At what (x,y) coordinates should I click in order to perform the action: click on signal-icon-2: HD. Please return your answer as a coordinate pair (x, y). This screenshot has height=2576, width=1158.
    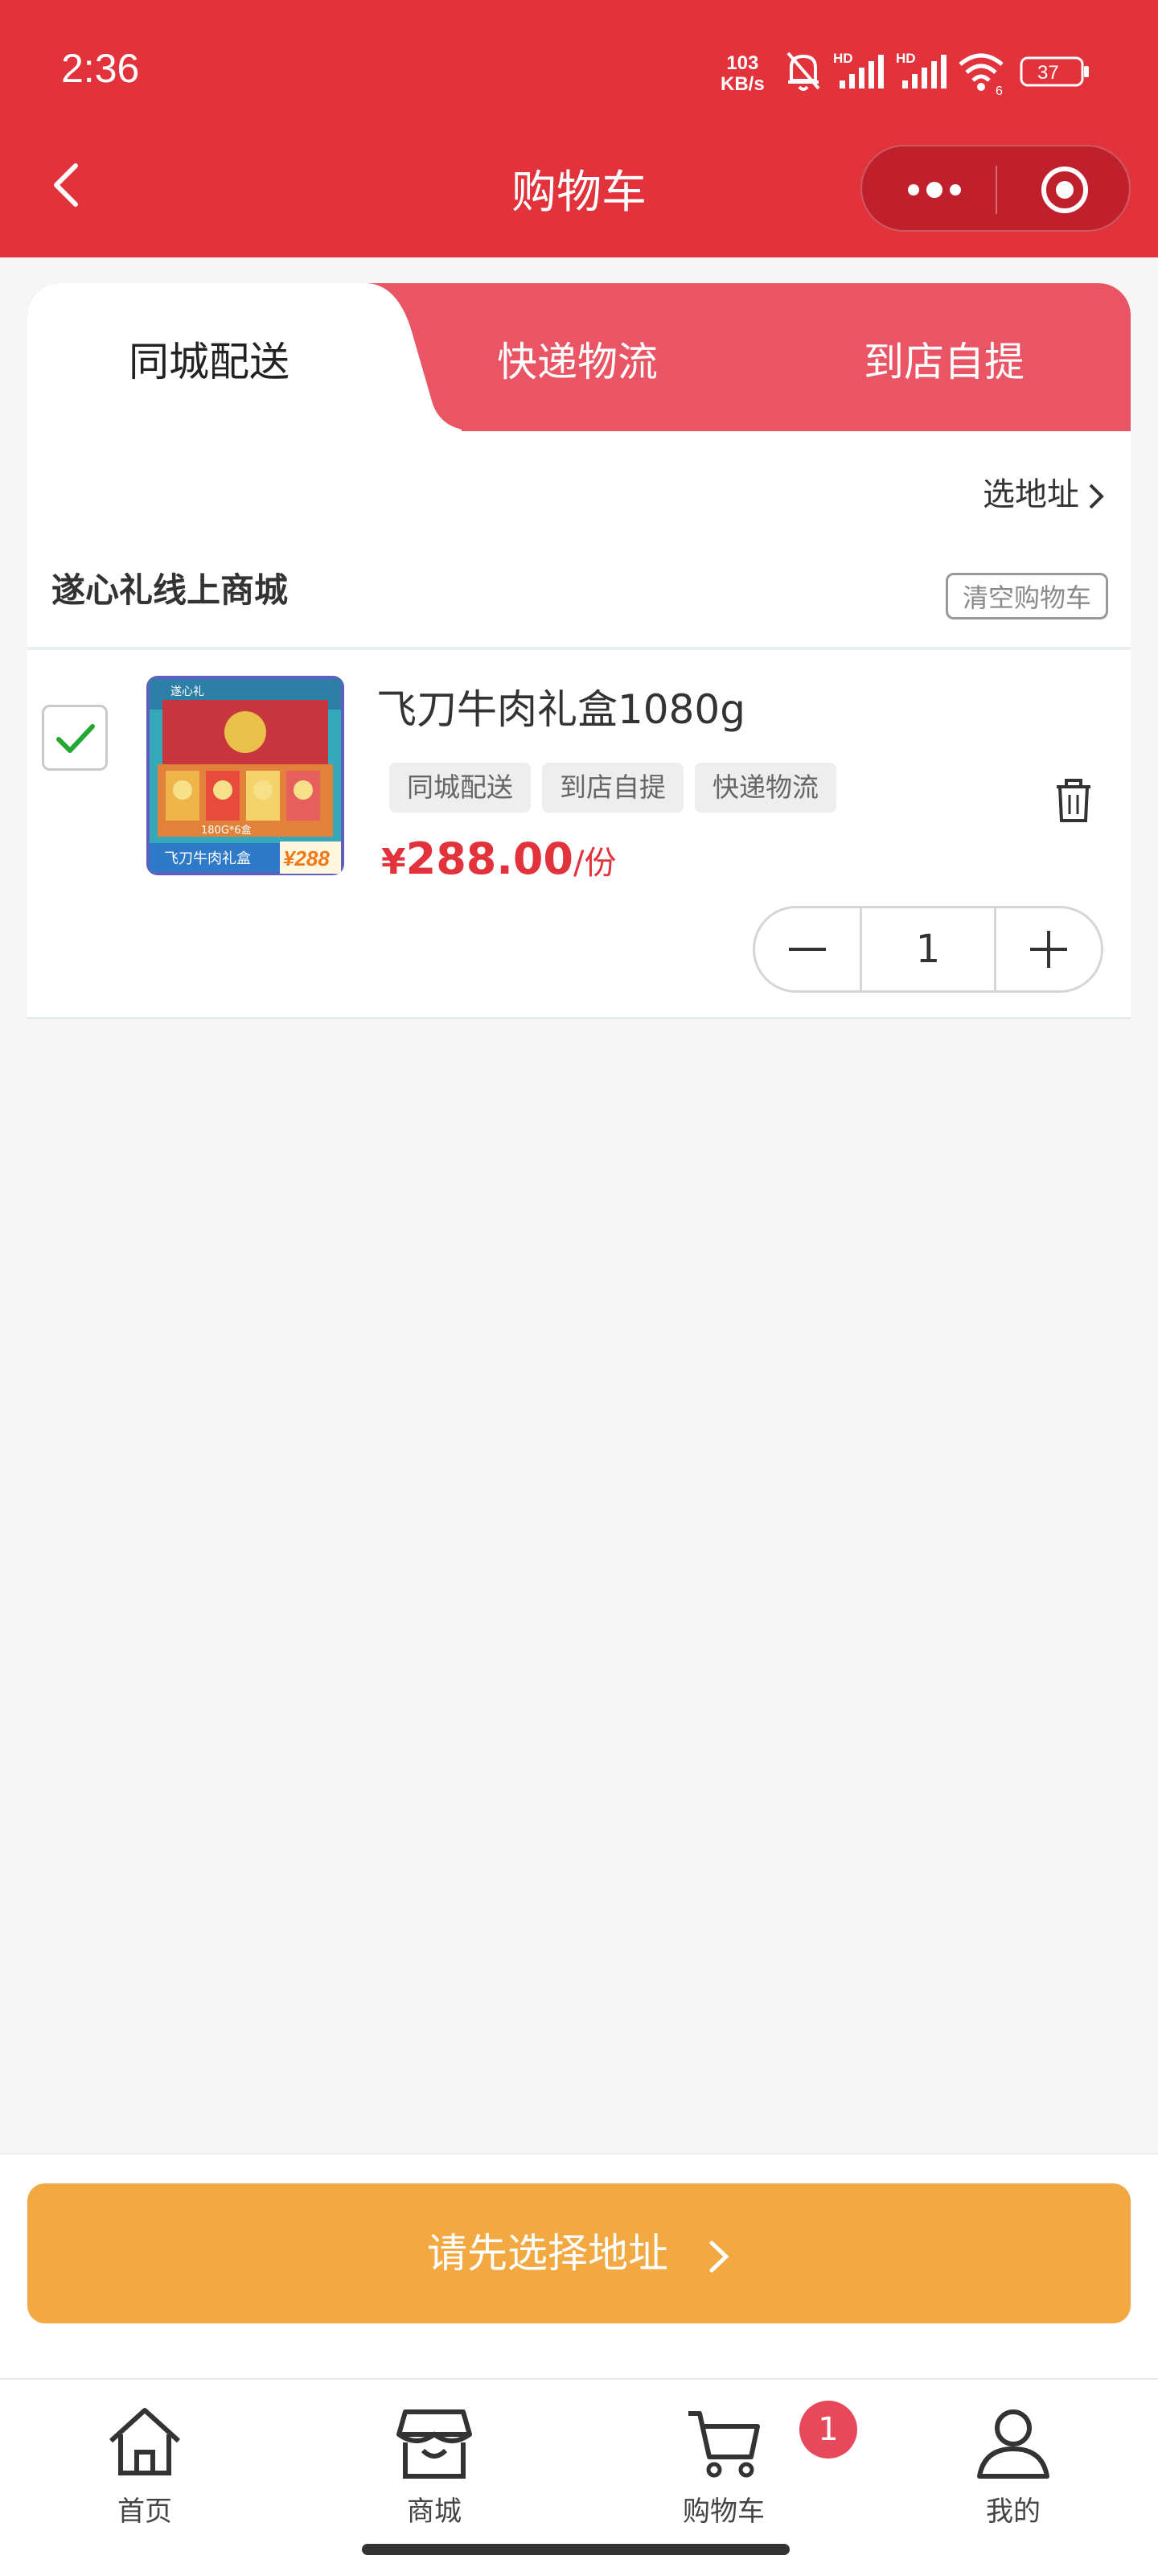
    Looking at the image, I should click on (922, 69).